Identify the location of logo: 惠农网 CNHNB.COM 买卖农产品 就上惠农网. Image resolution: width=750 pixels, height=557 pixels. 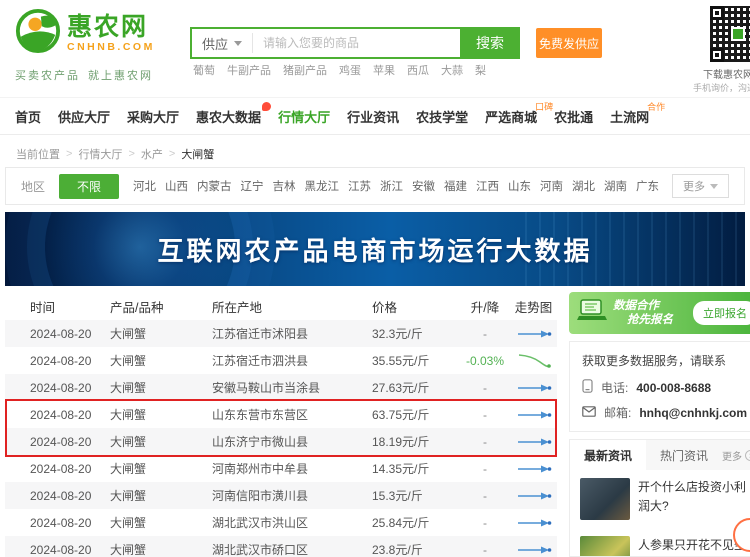
(90, 45).